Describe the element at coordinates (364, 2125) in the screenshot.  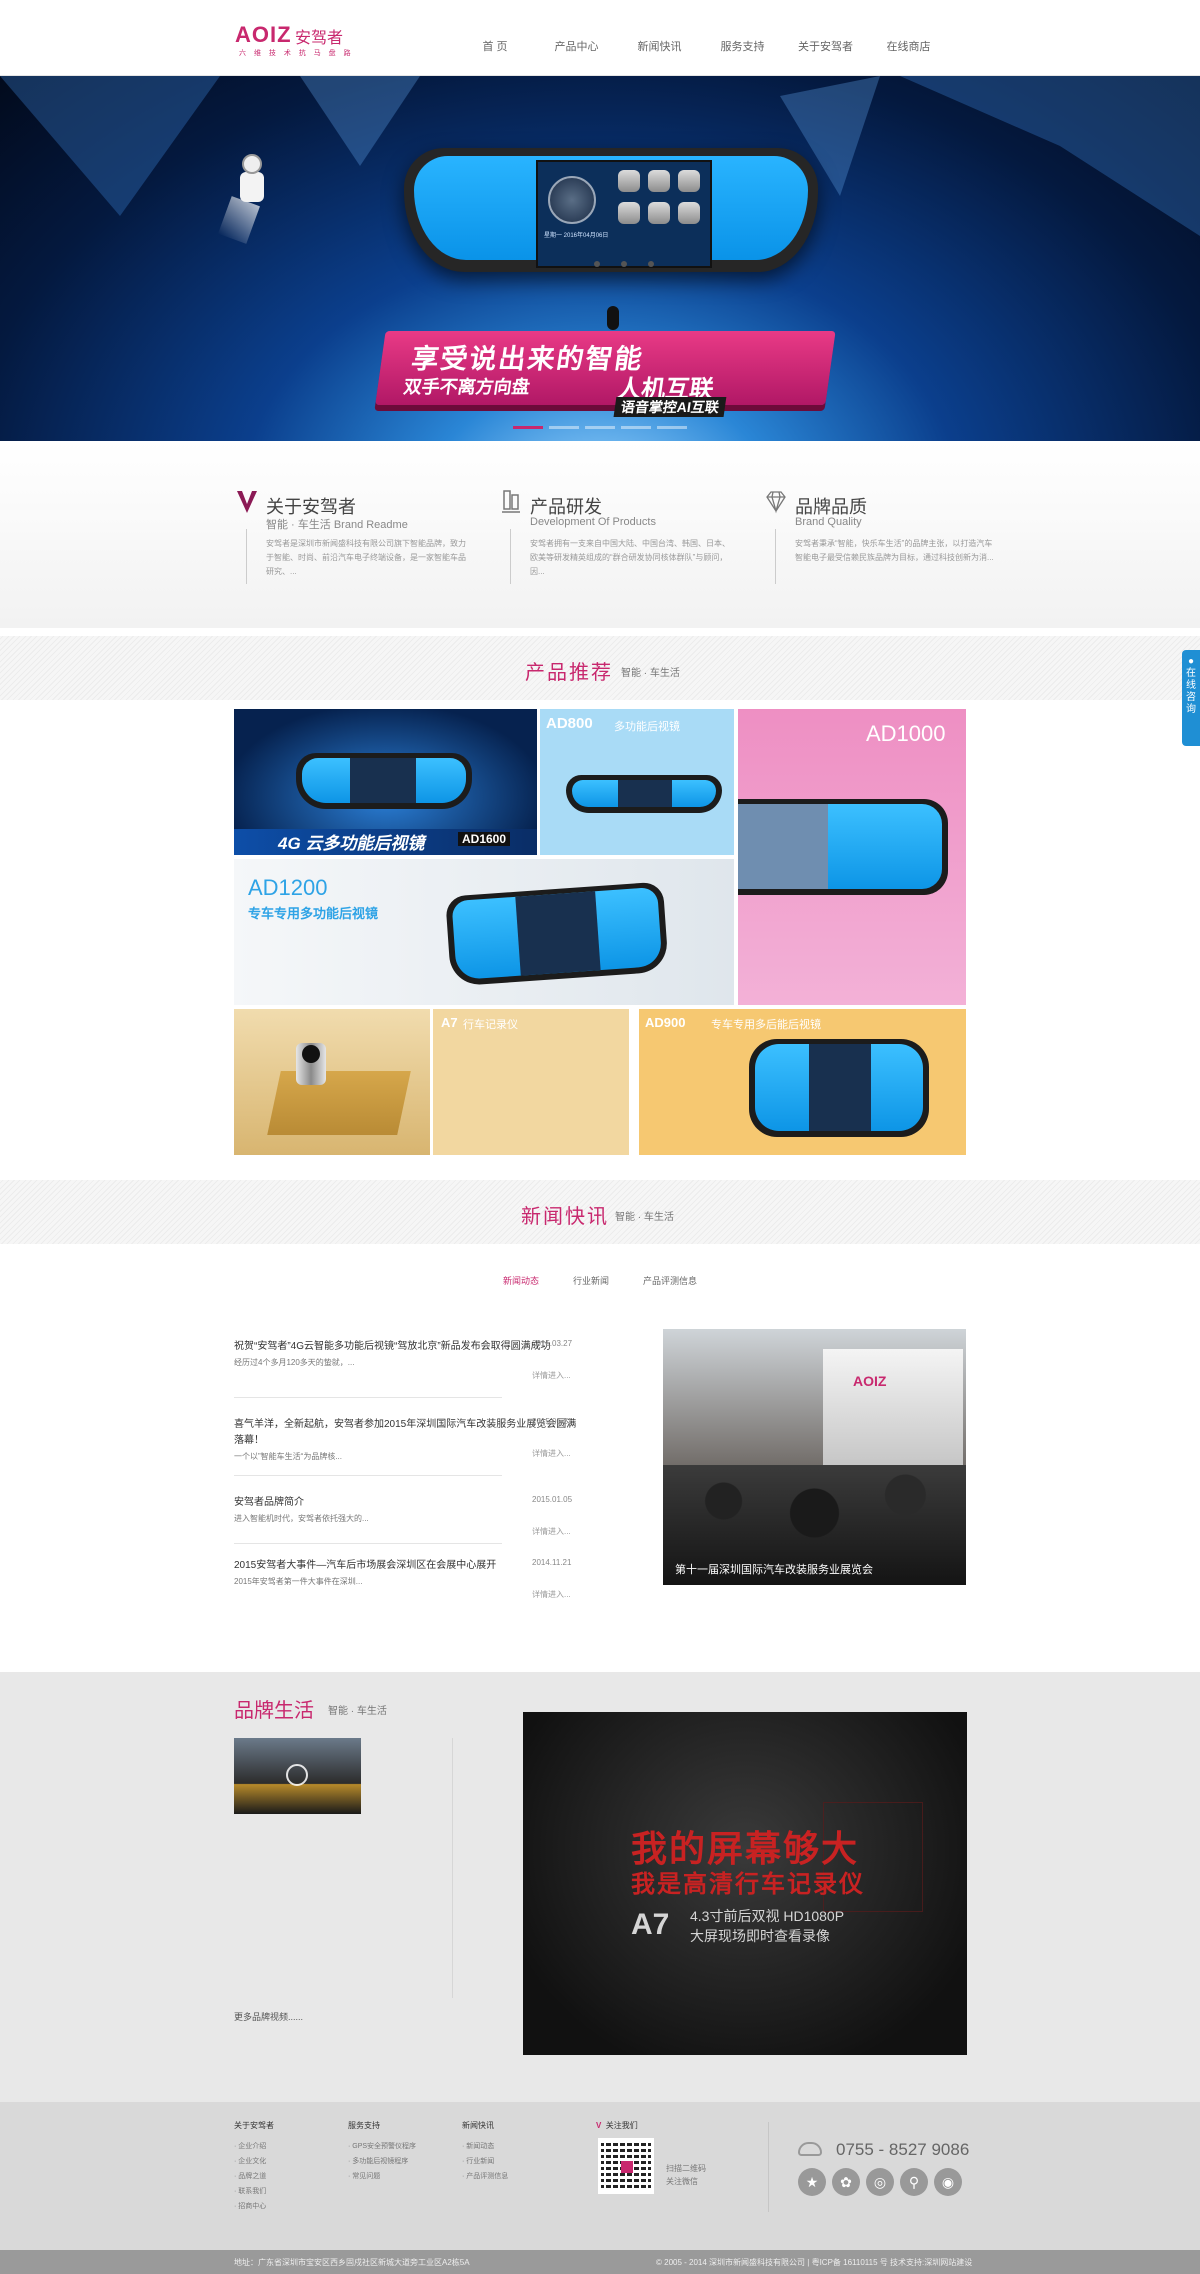
I see `footer-col-title: 服务支持` at that location.